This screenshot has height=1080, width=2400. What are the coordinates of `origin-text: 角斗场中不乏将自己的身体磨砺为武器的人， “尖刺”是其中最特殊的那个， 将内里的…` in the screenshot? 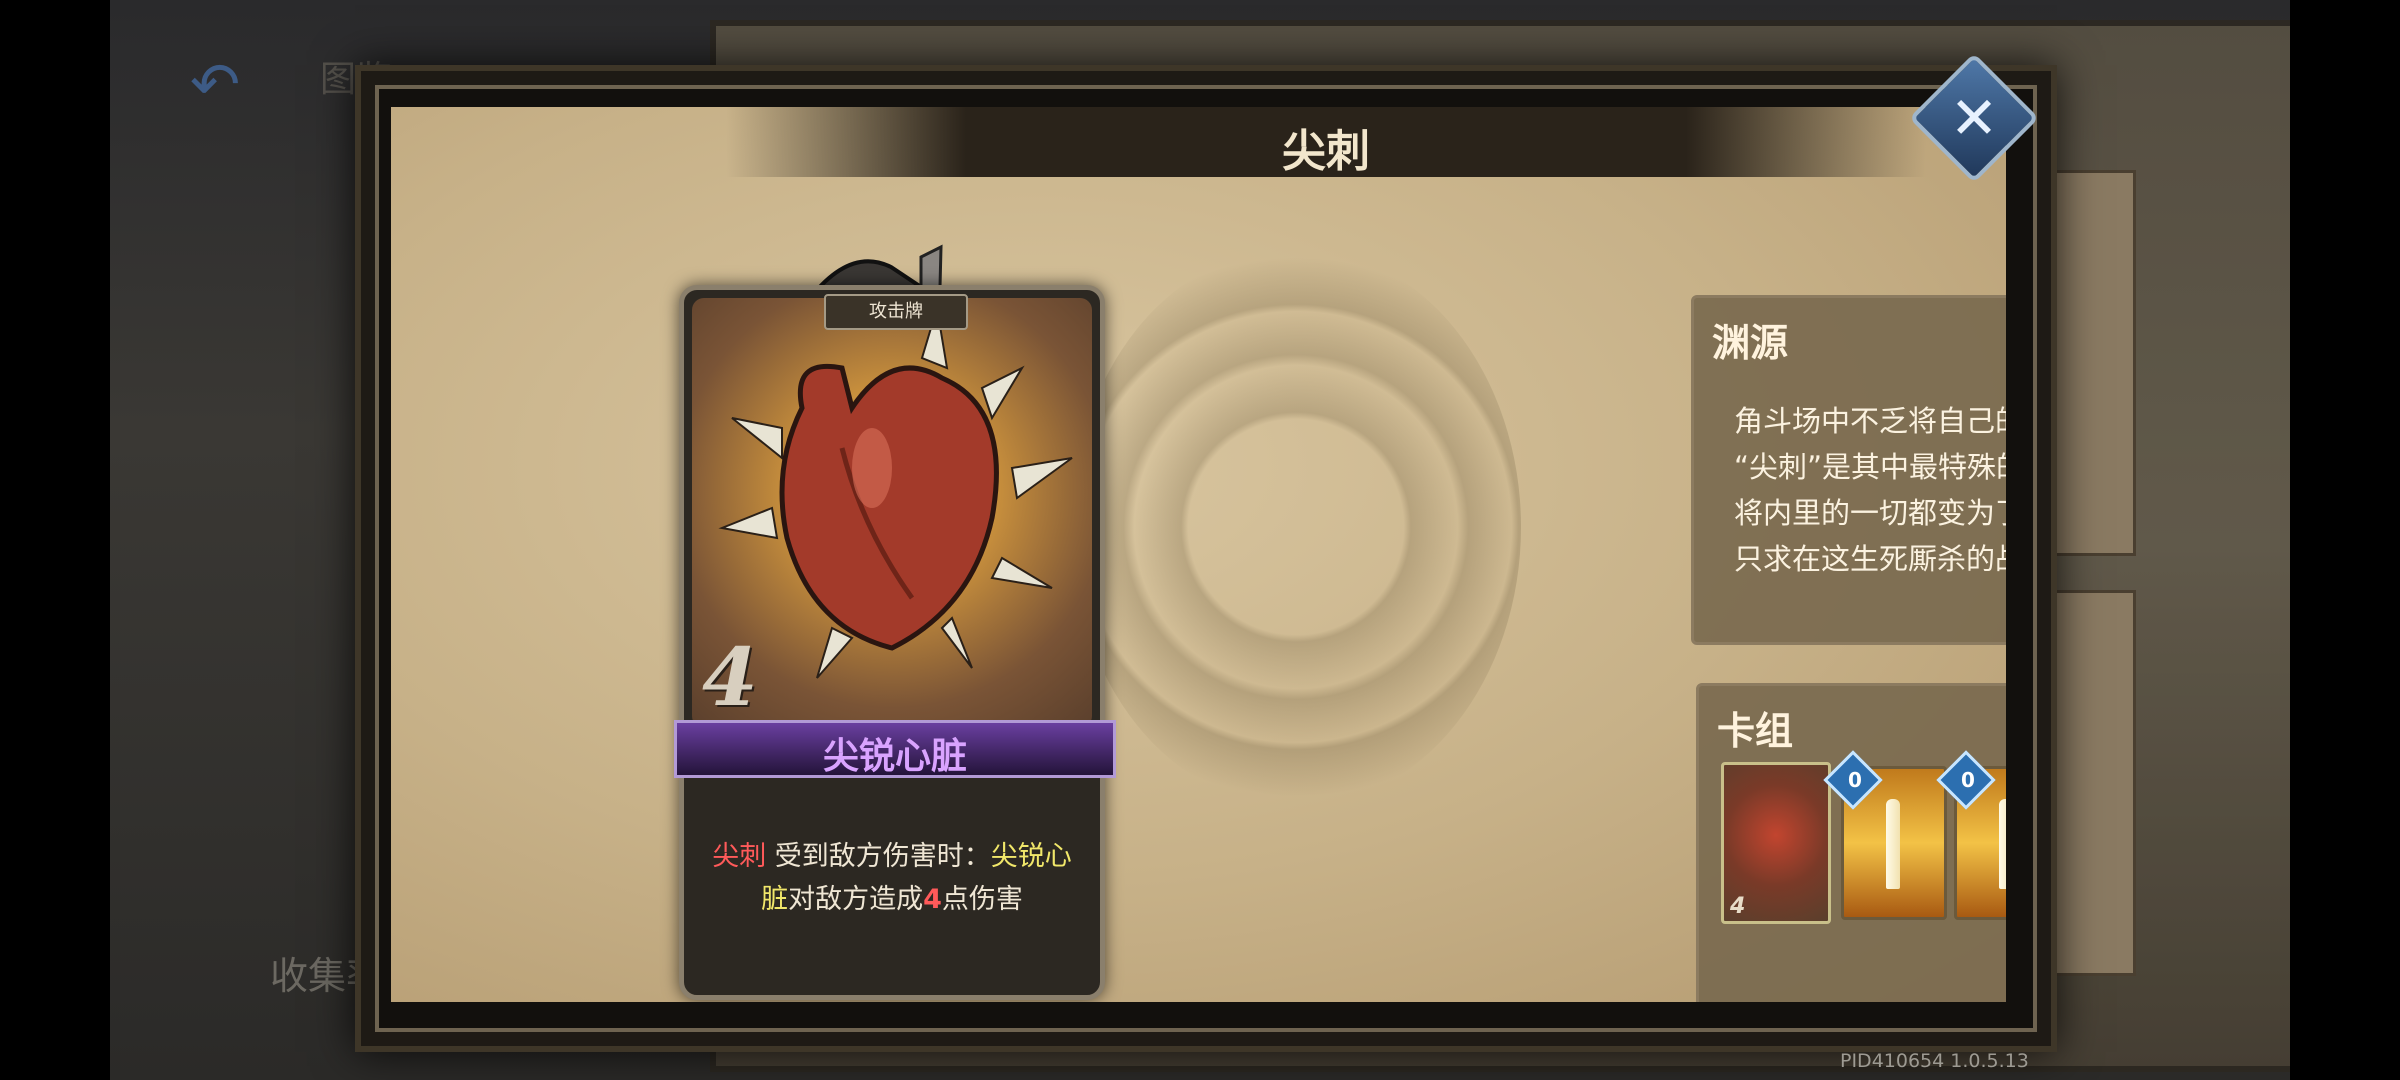 It's located at (1870, 515).